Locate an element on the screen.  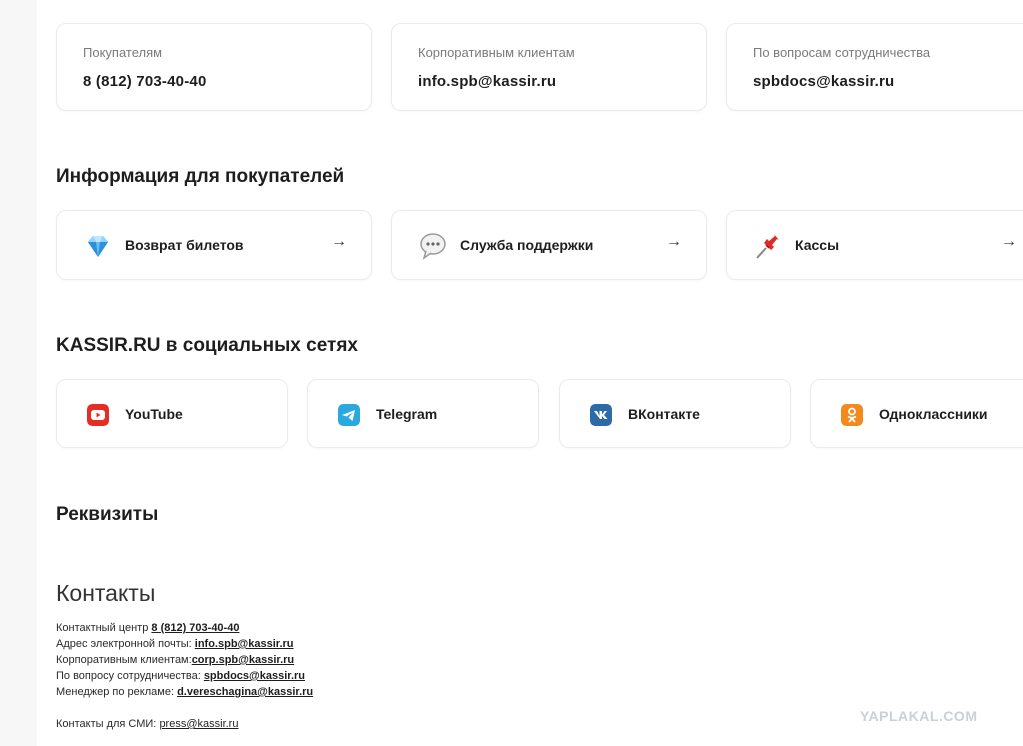
contact-card-value: 8 (812) 703-40-40 is located at coordinates (144, 81).